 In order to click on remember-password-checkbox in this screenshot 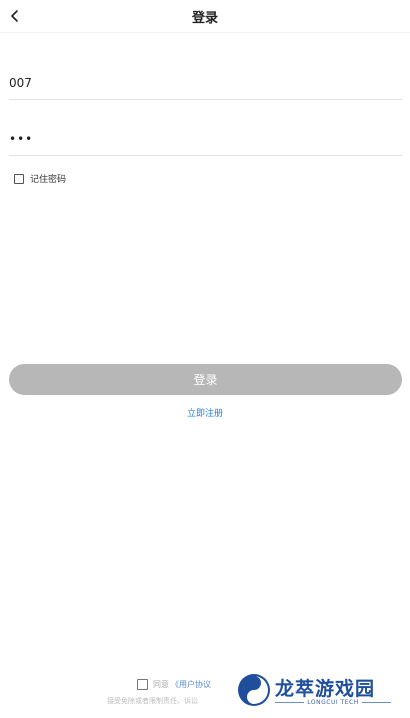, I will do `click(19, 178)`.